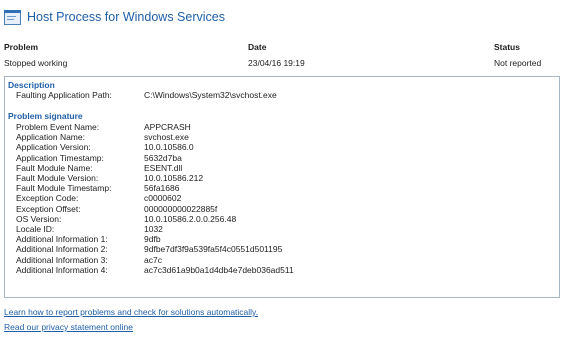  Describe the element at coordinates (68, 327) in the screenshot. I see `privacy-link: Read our privacy statement online` at that location.